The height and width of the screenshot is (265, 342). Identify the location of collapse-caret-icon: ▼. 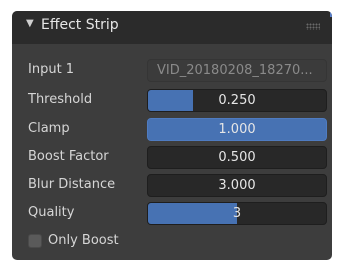
(30, 23).